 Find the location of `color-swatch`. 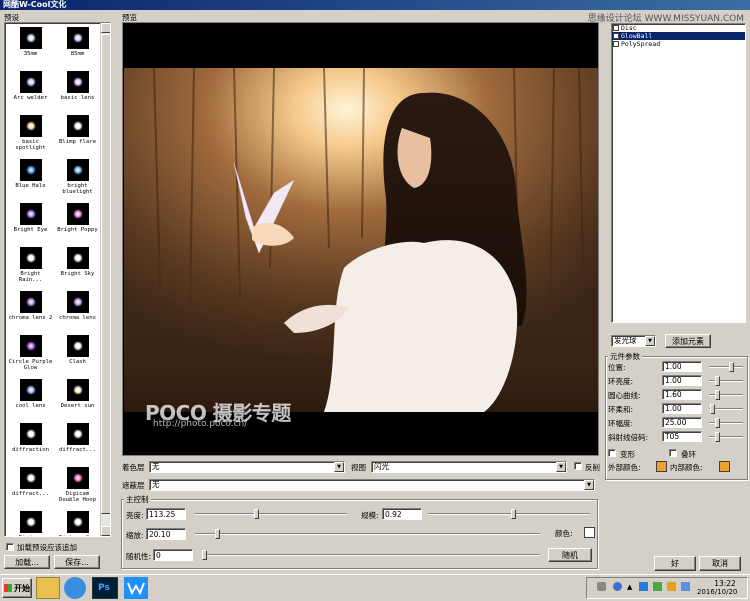

color-swatch is located at coordinates (589, 532).